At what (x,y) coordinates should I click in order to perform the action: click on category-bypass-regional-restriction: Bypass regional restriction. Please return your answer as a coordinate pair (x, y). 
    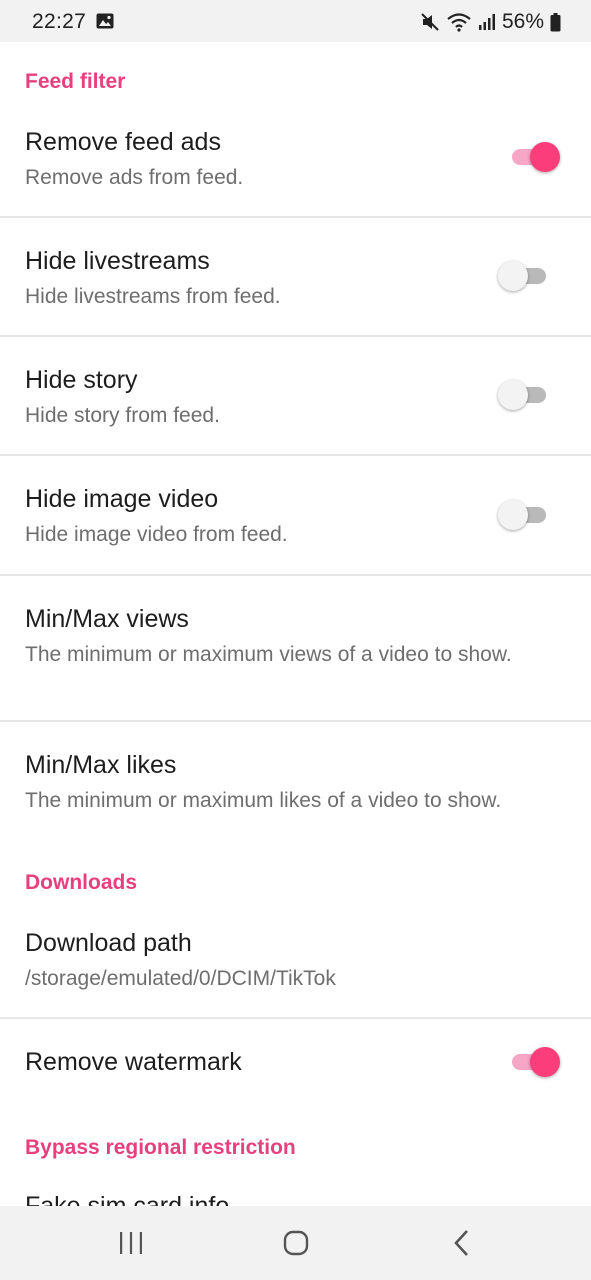
    Looking at the image, I should click on (160, 1147).